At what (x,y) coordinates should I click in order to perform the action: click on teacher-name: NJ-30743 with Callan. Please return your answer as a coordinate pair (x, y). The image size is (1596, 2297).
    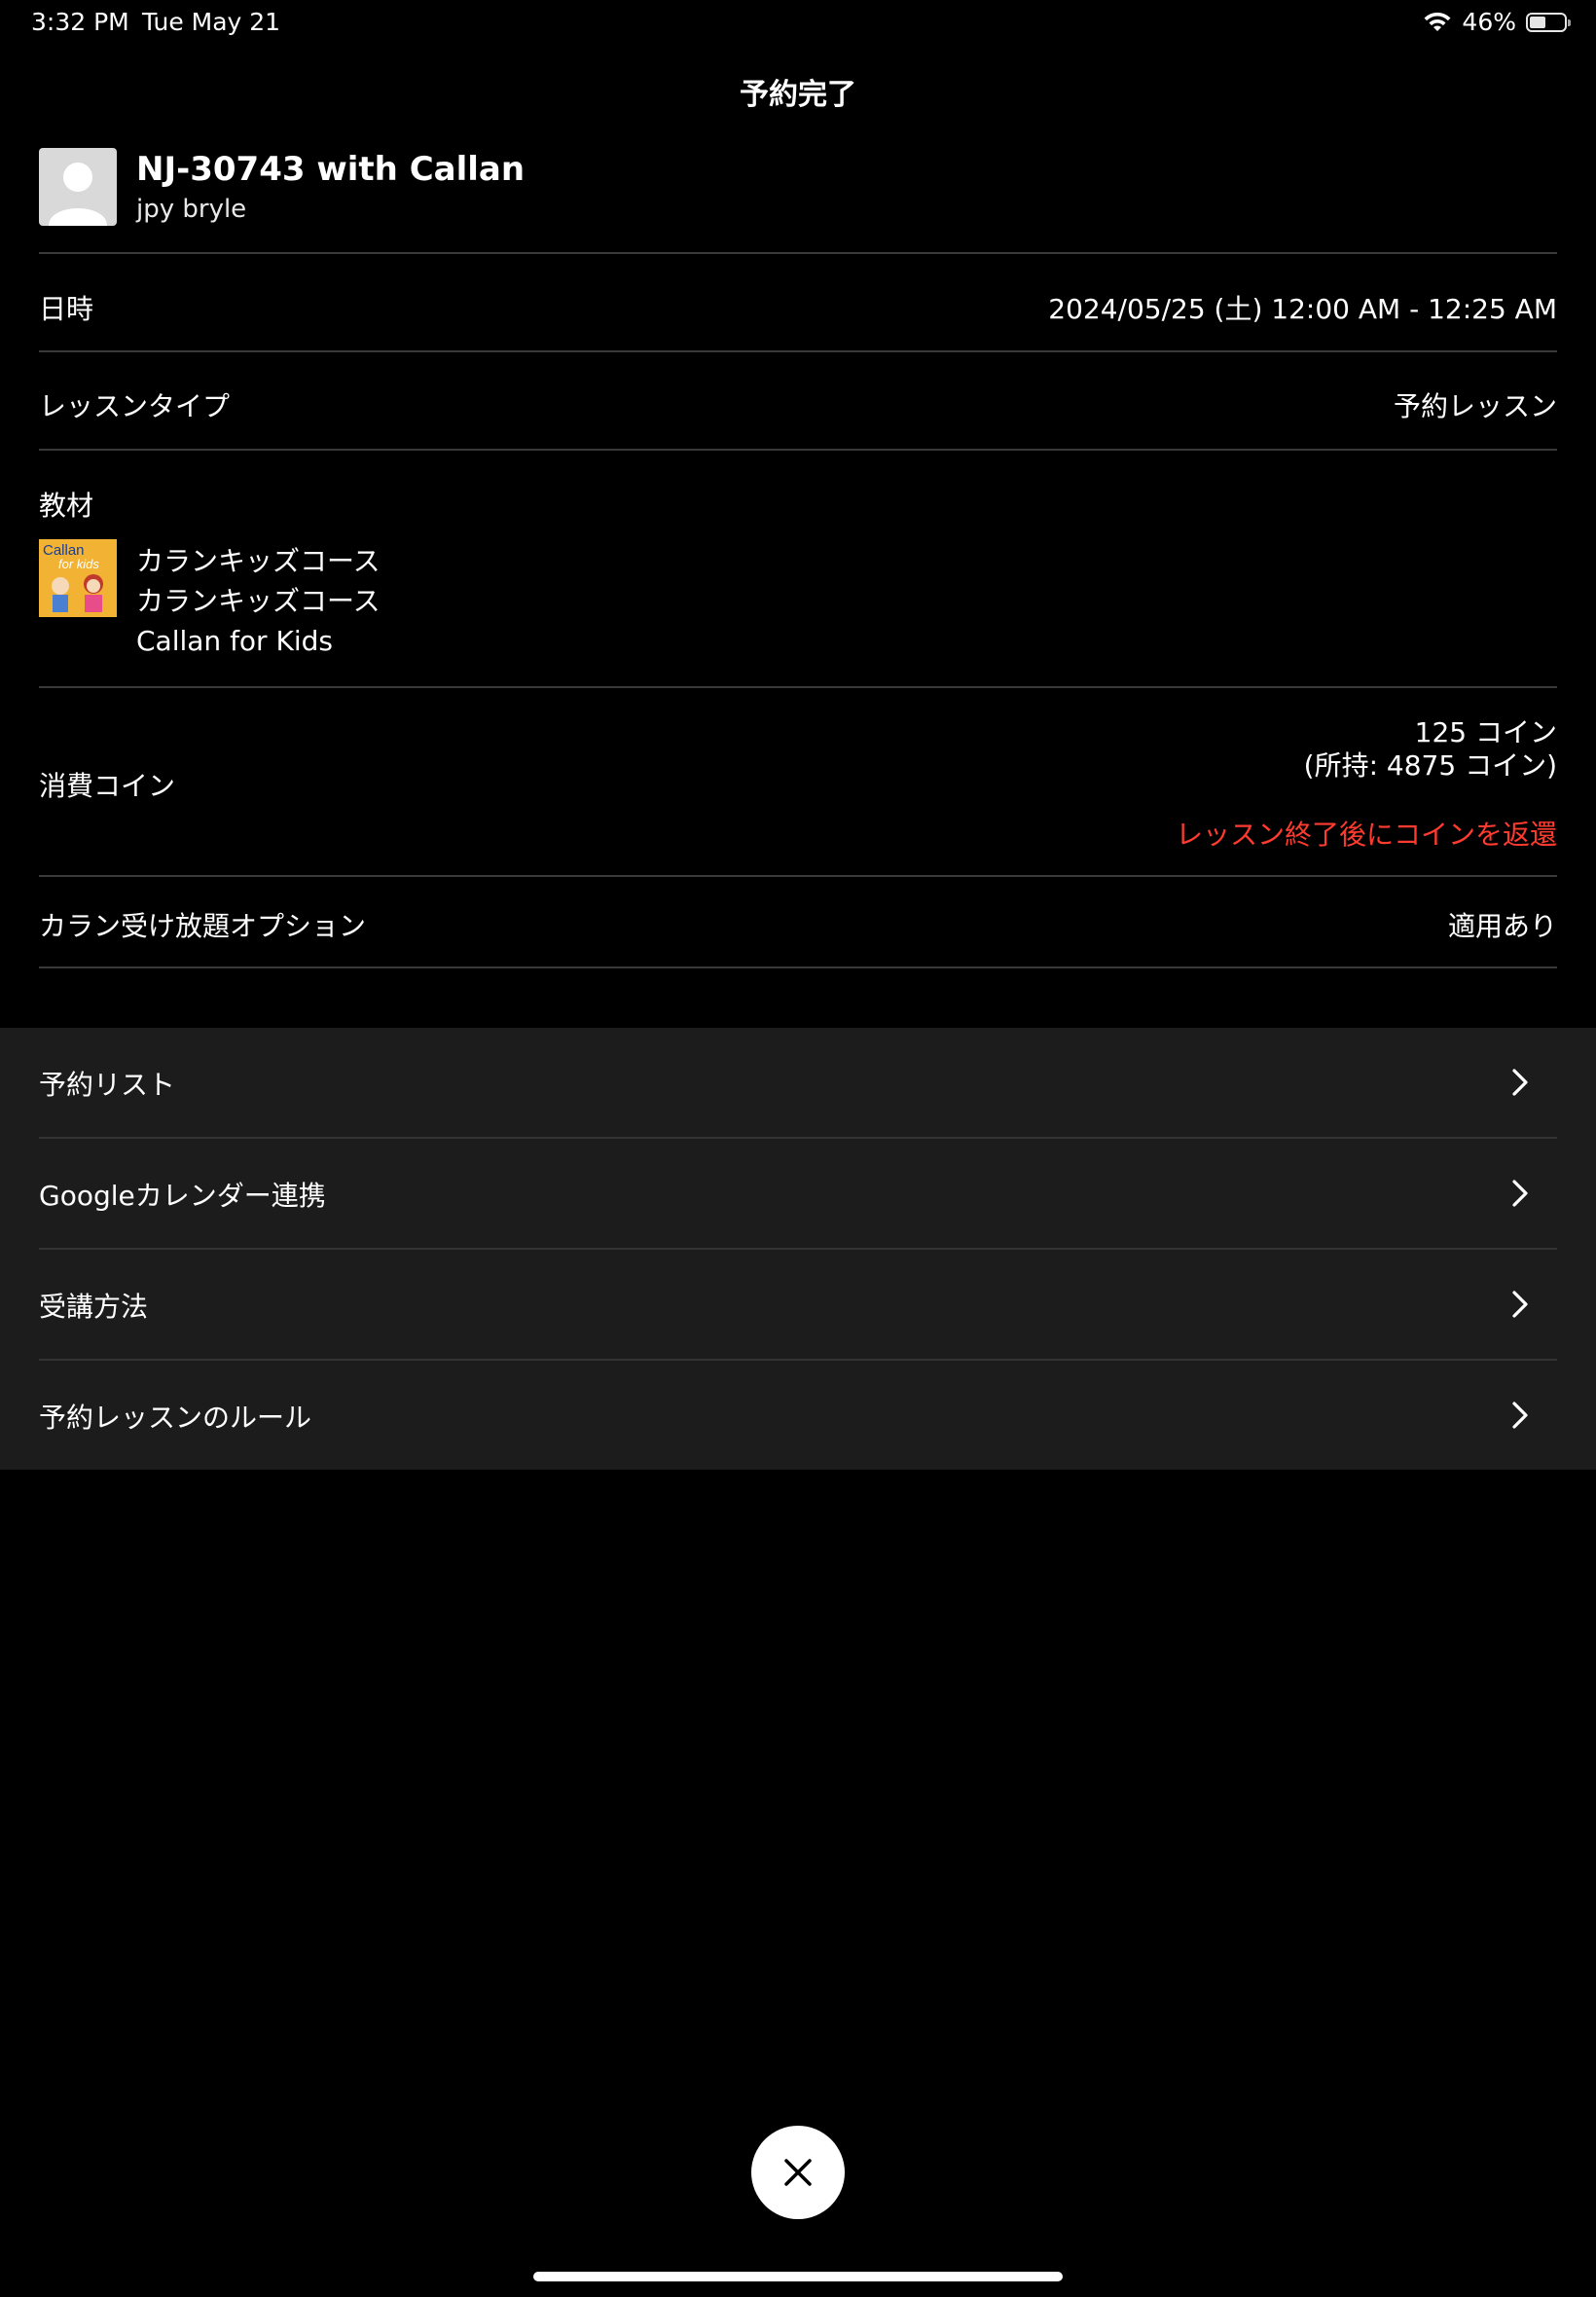
    Looking at the image, I should click on (331, 170).